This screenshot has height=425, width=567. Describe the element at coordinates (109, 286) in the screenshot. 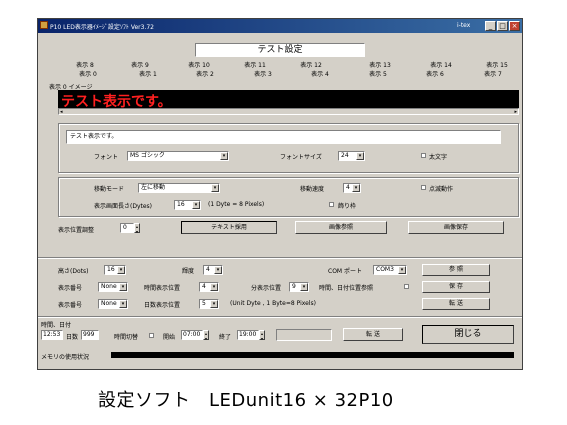

I see `display-number-value: None` at that location.